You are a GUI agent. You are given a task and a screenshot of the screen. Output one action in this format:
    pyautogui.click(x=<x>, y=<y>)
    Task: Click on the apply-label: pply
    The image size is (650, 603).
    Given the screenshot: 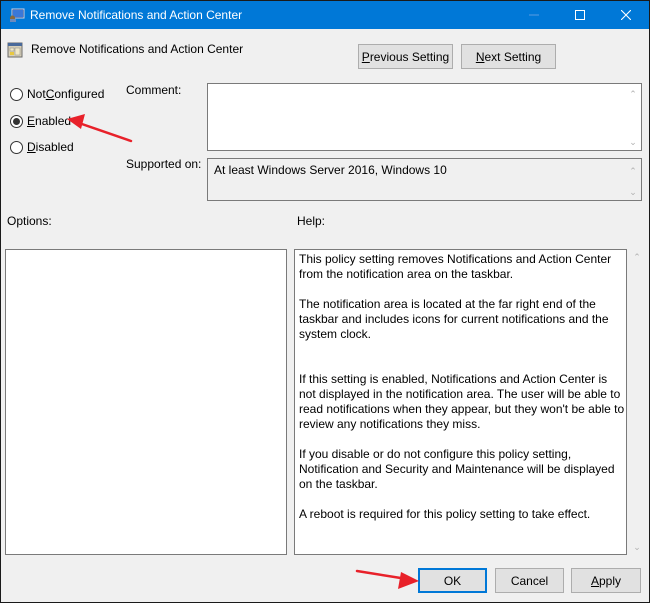 What is the action you would take?
    pyautogui.click(x=610, y=580)
    